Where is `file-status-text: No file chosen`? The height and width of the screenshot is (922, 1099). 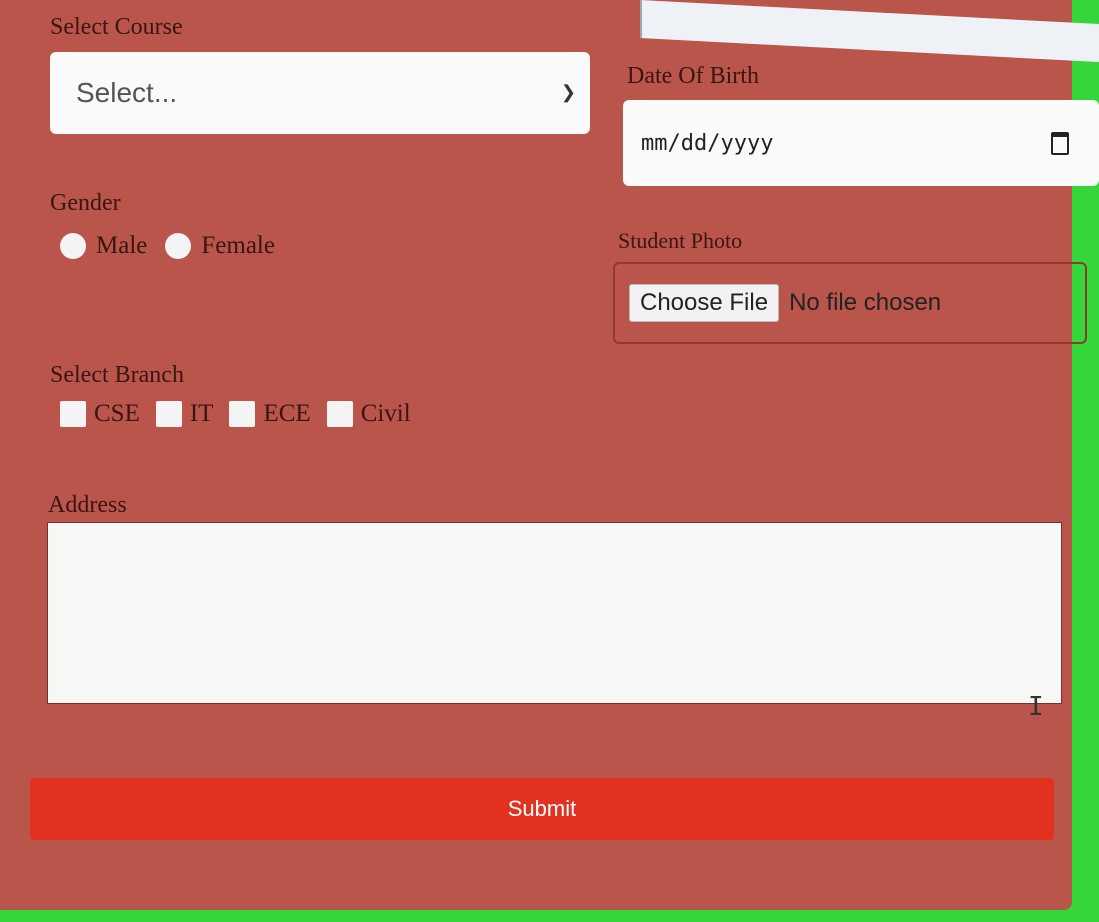
file-status-text: No file chosen is located at coordinates (865, 302).